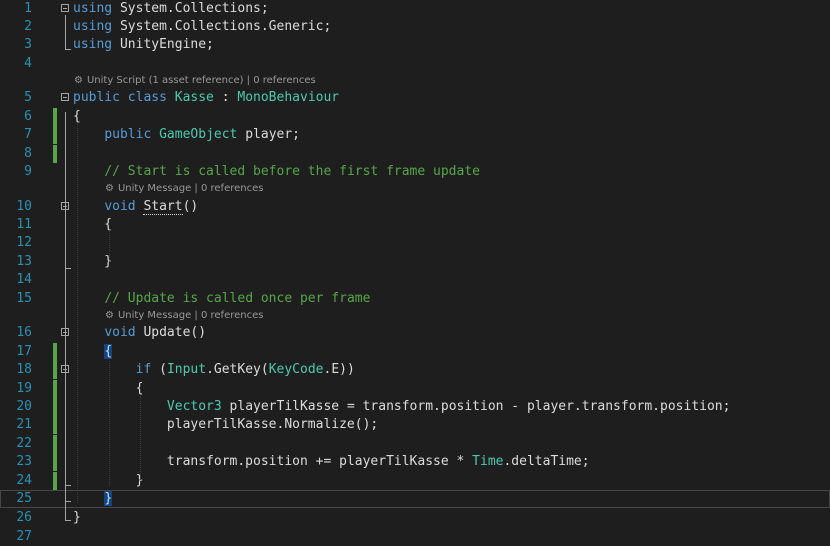 The width and height of the screenshot is (830, 546). Describe the element at coordinates (415, 27) in the screenshot. I see `code-line: 2 using System.Collections.Generic;` at that location.